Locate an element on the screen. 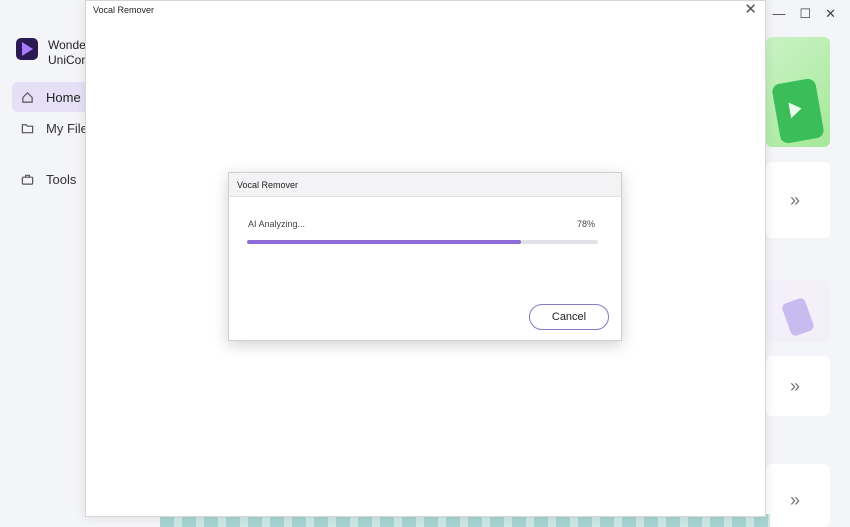 This screenshot has width=850, height=527. sidebar-item-label: Home is located at coordinates (63, 97).